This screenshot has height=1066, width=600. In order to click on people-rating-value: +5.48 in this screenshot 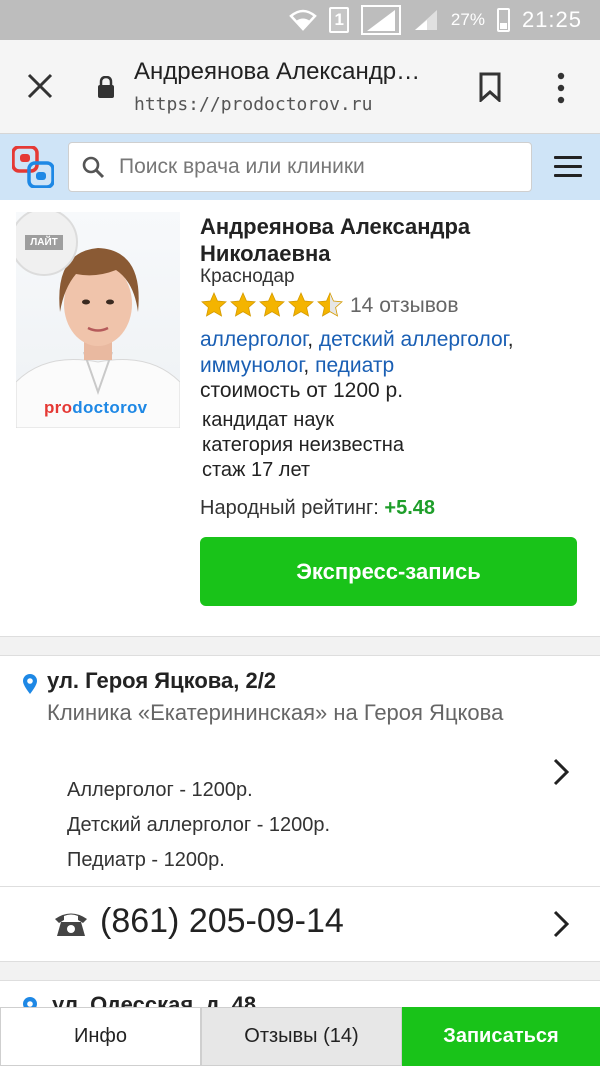, I will do `click(410, 508)`.